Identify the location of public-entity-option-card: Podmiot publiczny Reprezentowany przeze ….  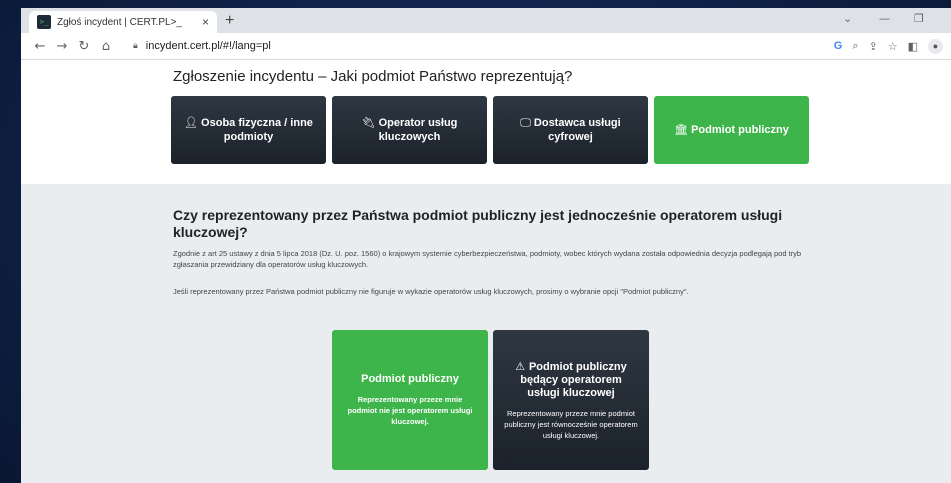
(410, 400).